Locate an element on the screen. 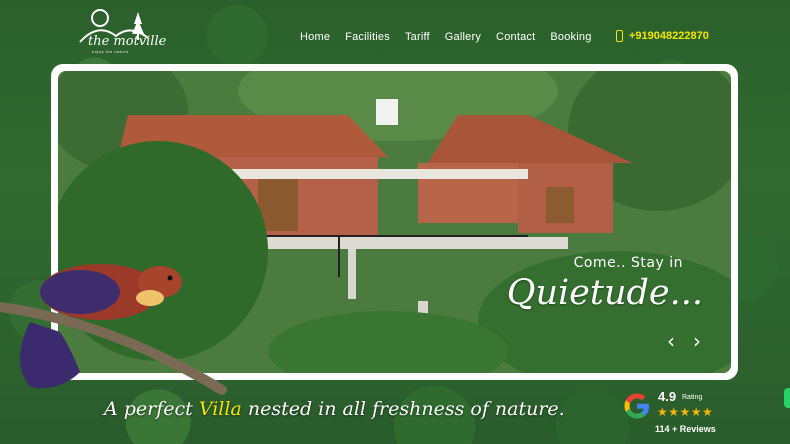  nav-booking: Booking is located at coordinates (570, 37).